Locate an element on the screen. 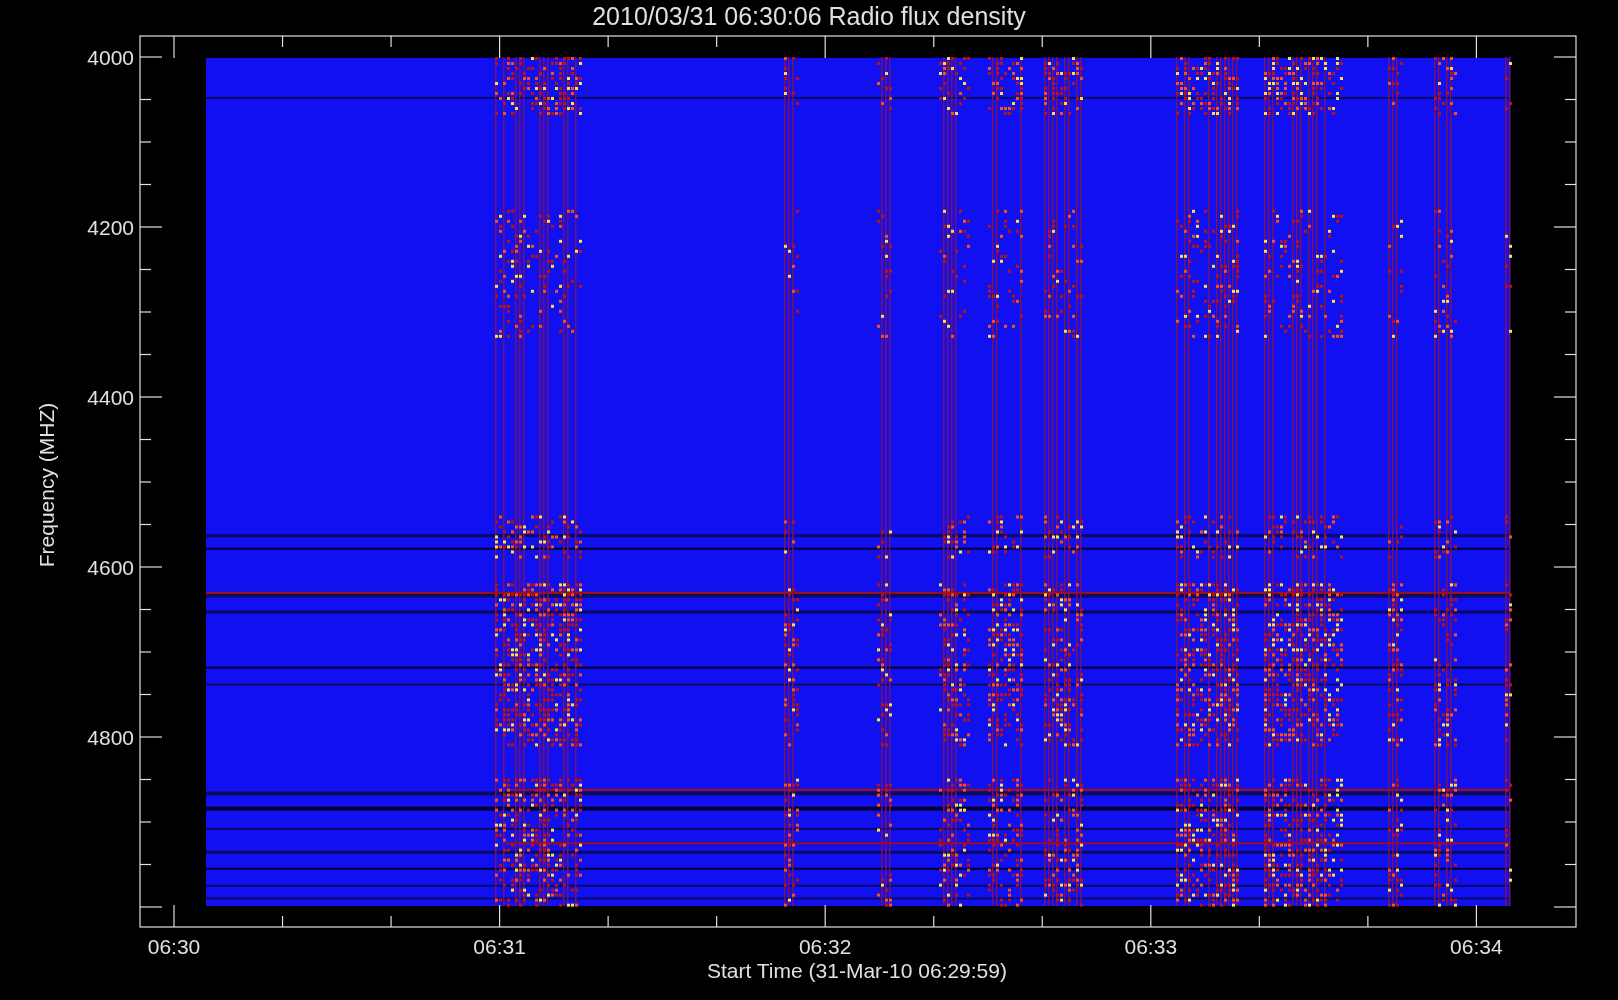 The image size is (1618, 1000). tick-label: 06:34 is located at coordinates (1476, 946).